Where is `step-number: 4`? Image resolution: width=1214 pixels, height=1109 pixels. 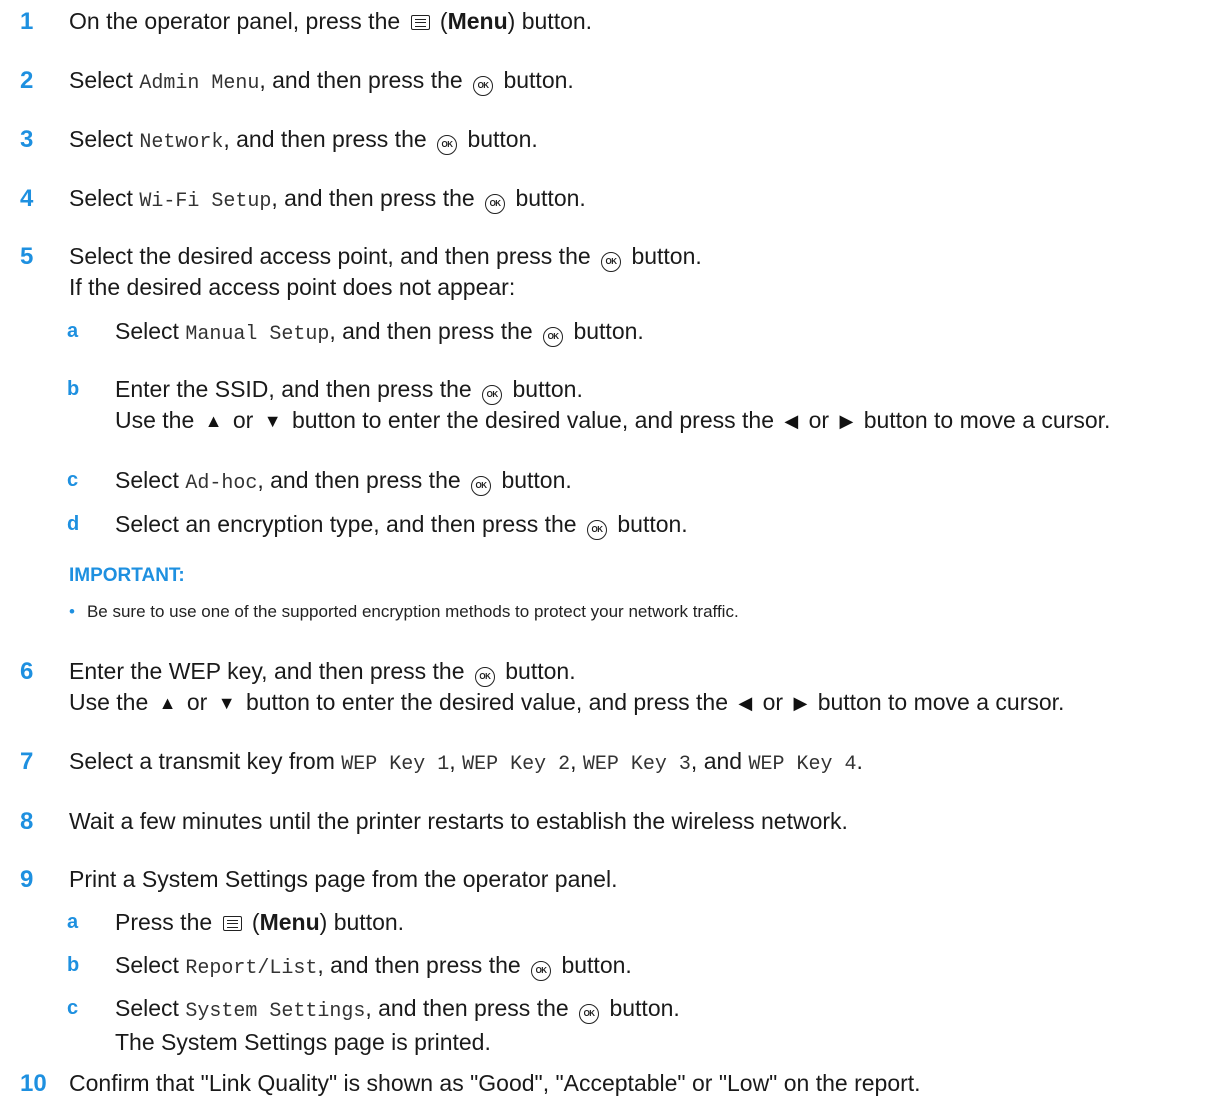 step-number: 4 is located at coordinates (27, 198).